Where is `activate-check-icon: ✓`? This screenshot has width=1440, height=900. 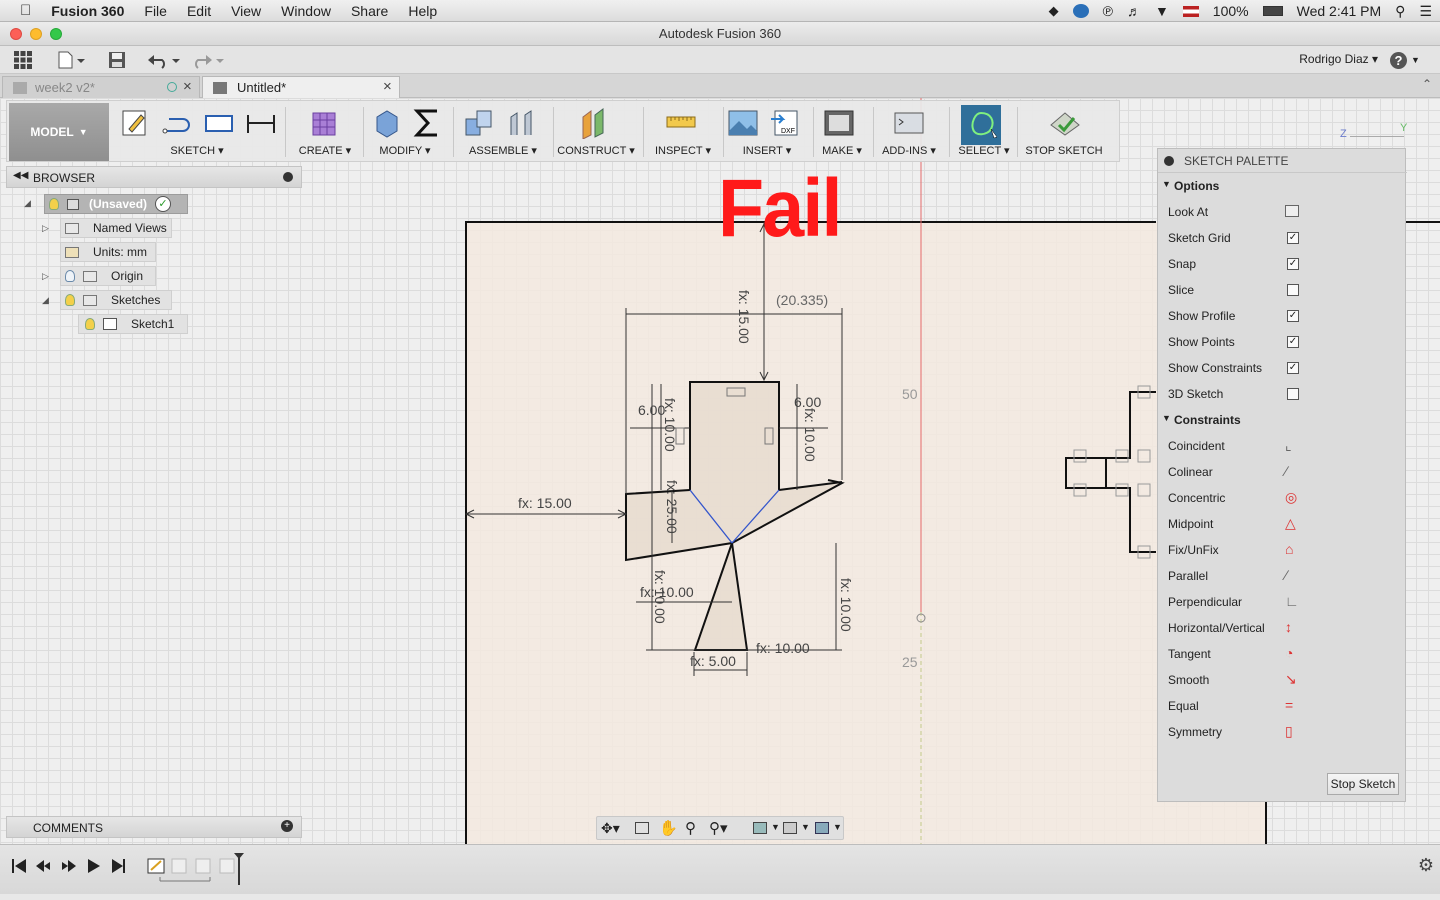
activate-check-icon: ✓ is located at coordinates (163, 204).